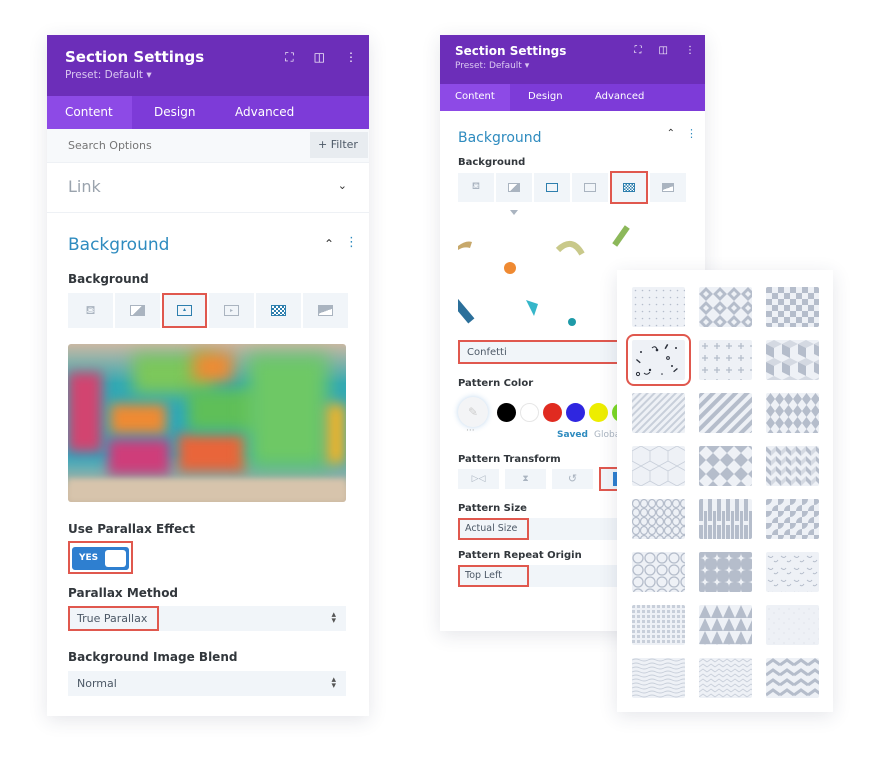 The height and width of the screenshot is (772, 880). I want to click on flip-horizontal-button: ▷◁, so click(478, 479).